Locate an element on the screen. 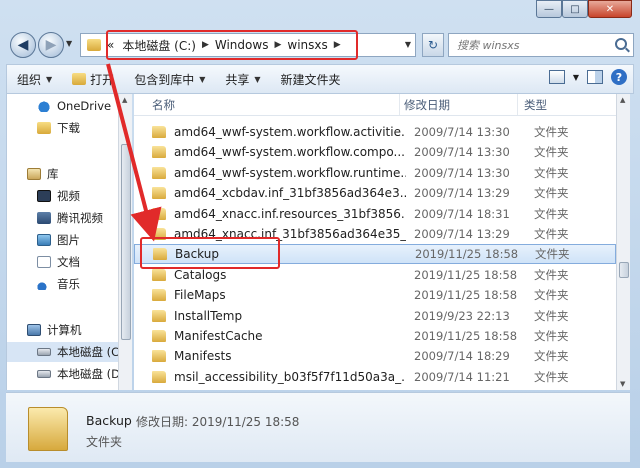 The height and width of the screenshot is (468, 640). arrow-line is located at coordinates (134, 152).